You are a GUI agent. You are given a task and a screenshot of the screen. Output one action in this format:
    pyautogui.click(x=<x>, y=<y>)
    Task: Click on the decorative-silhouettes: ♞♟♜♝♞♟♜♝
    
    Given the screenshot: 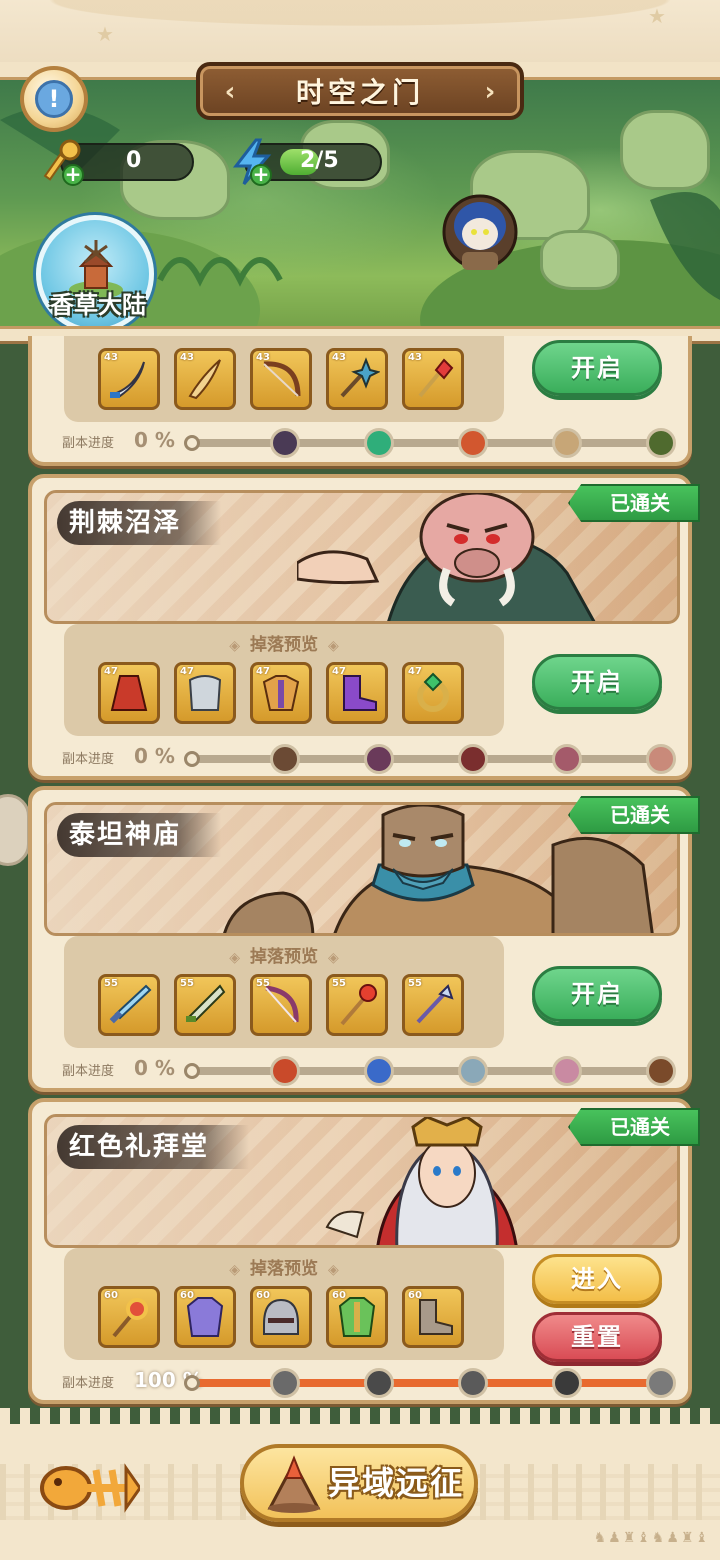 What is the action you would take?
    pyautogui.click(x=651, y=1538)
    